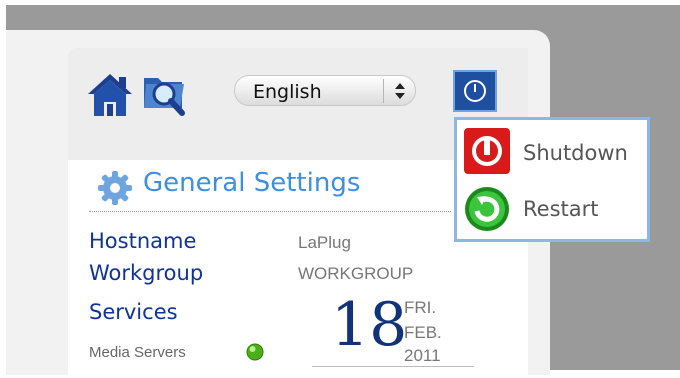  What do you see at coordinates (340, 2) in the screenshot?
I see `top-border` at bounding box center [340, 2].